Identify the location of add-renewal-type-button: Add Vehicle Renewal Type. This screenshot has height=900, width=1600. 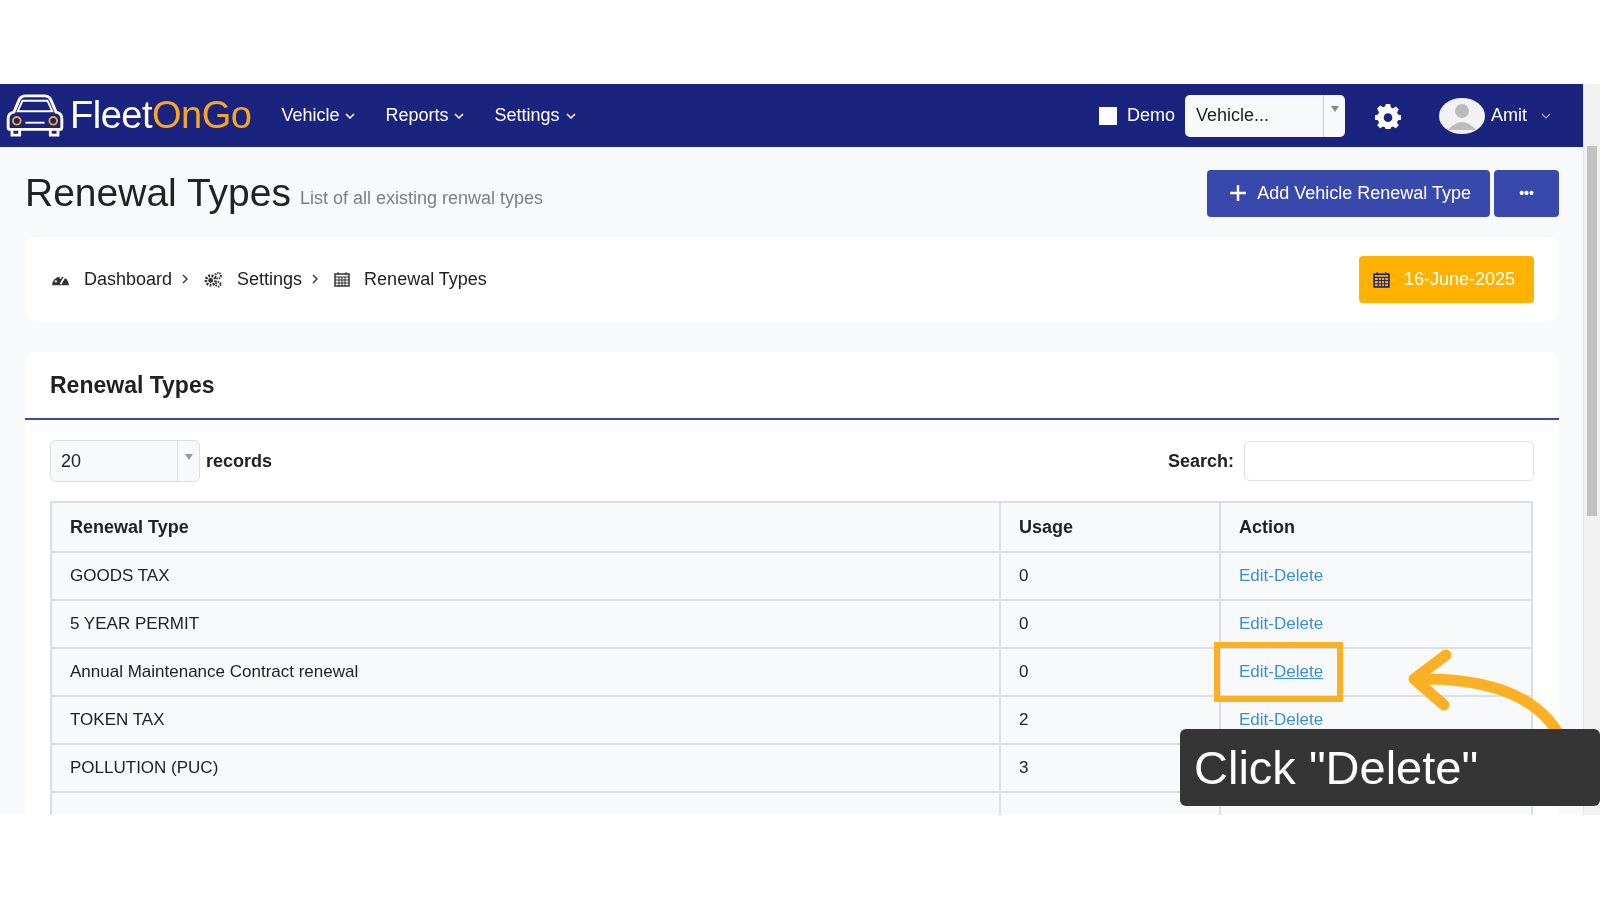
(1348, 193).